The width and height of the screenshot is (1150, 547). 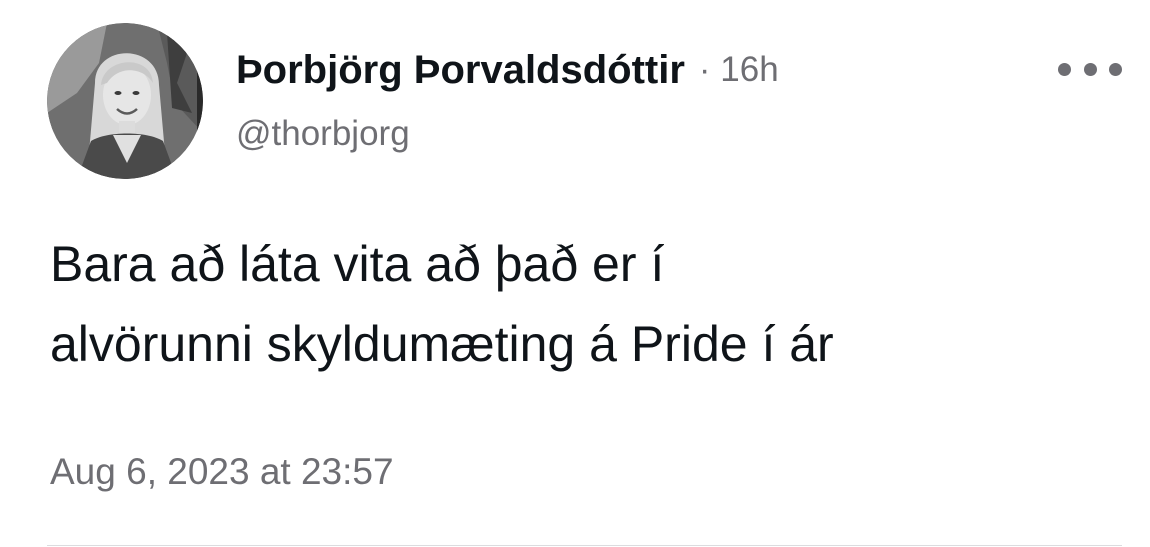 What do you see at coordinates (357, 264) in the screenshot?
I see `tweet-text-line: Bara að láta vita að það er í` at bounding box center [357, 264].